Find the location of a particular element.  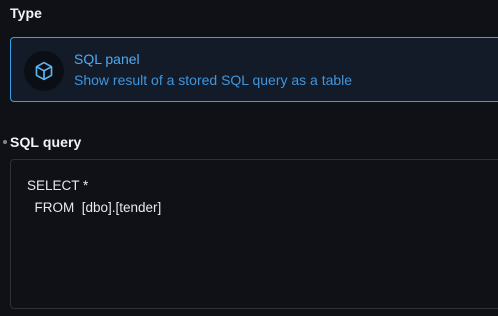

cube-icon is located at coordinates (44, 71).